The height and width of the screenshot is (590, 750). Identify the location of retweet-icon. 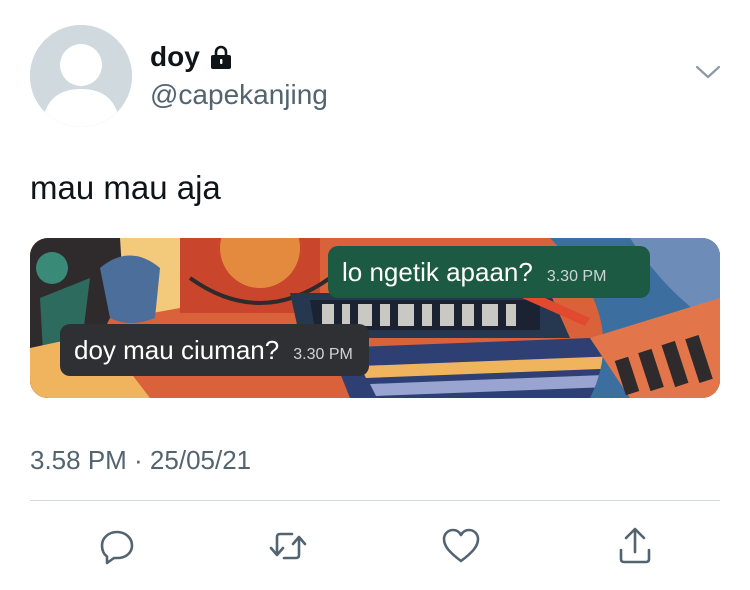
(288, 546).